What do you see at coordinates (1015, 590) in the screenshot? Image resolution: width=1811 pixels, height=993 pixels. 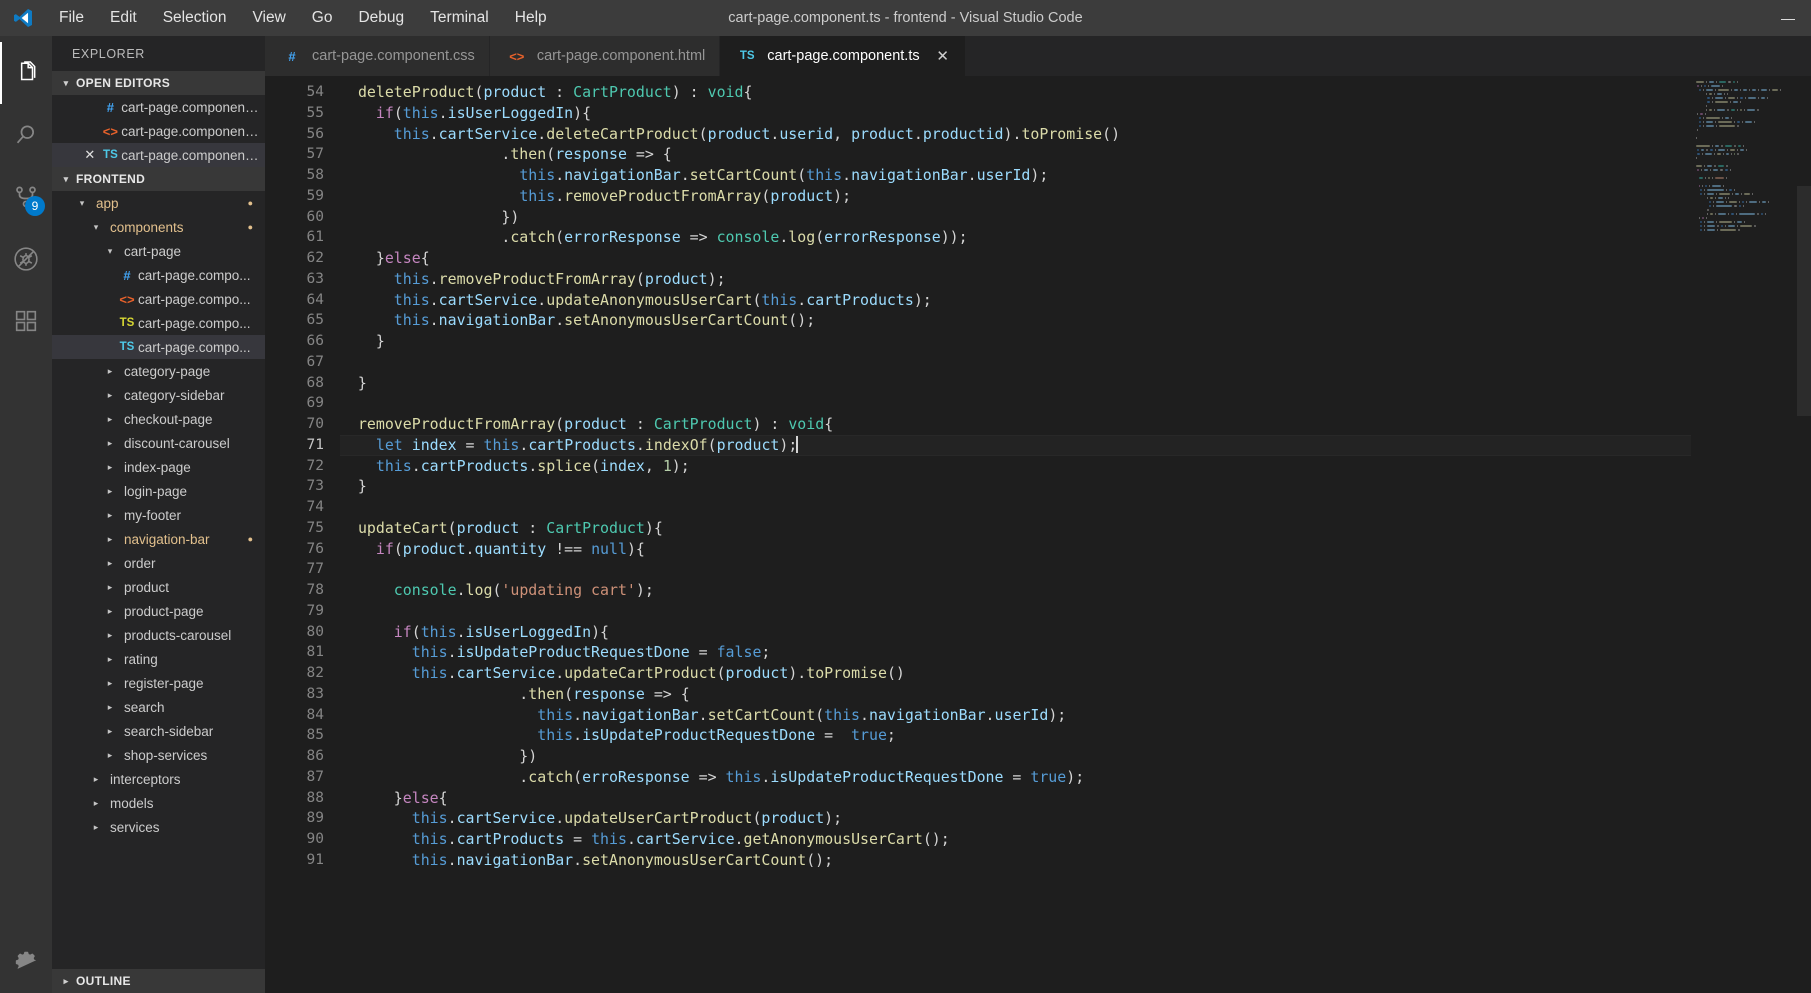 I see `code-line: console.log('updating cart');` at bounding box center [1015, 590].